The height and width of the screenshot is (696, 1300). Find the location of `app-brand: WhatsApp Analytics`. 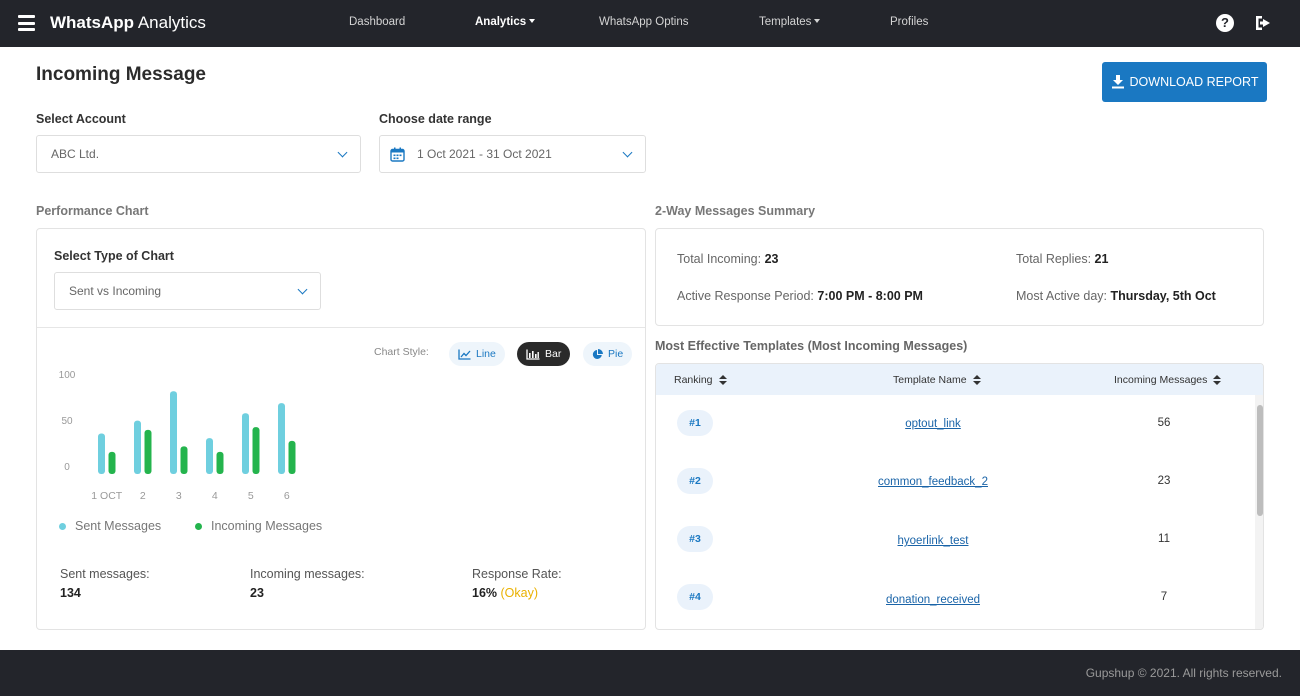

app-brand: WhatsApp Analytics is located at coordinates (128, 23).